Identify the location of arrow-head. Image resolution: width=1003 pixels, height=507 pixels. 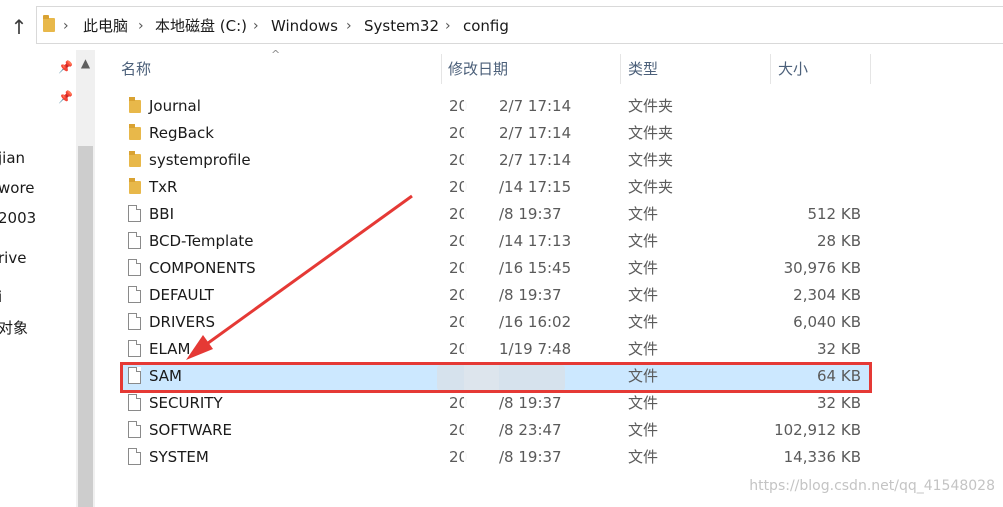
(199, 347).